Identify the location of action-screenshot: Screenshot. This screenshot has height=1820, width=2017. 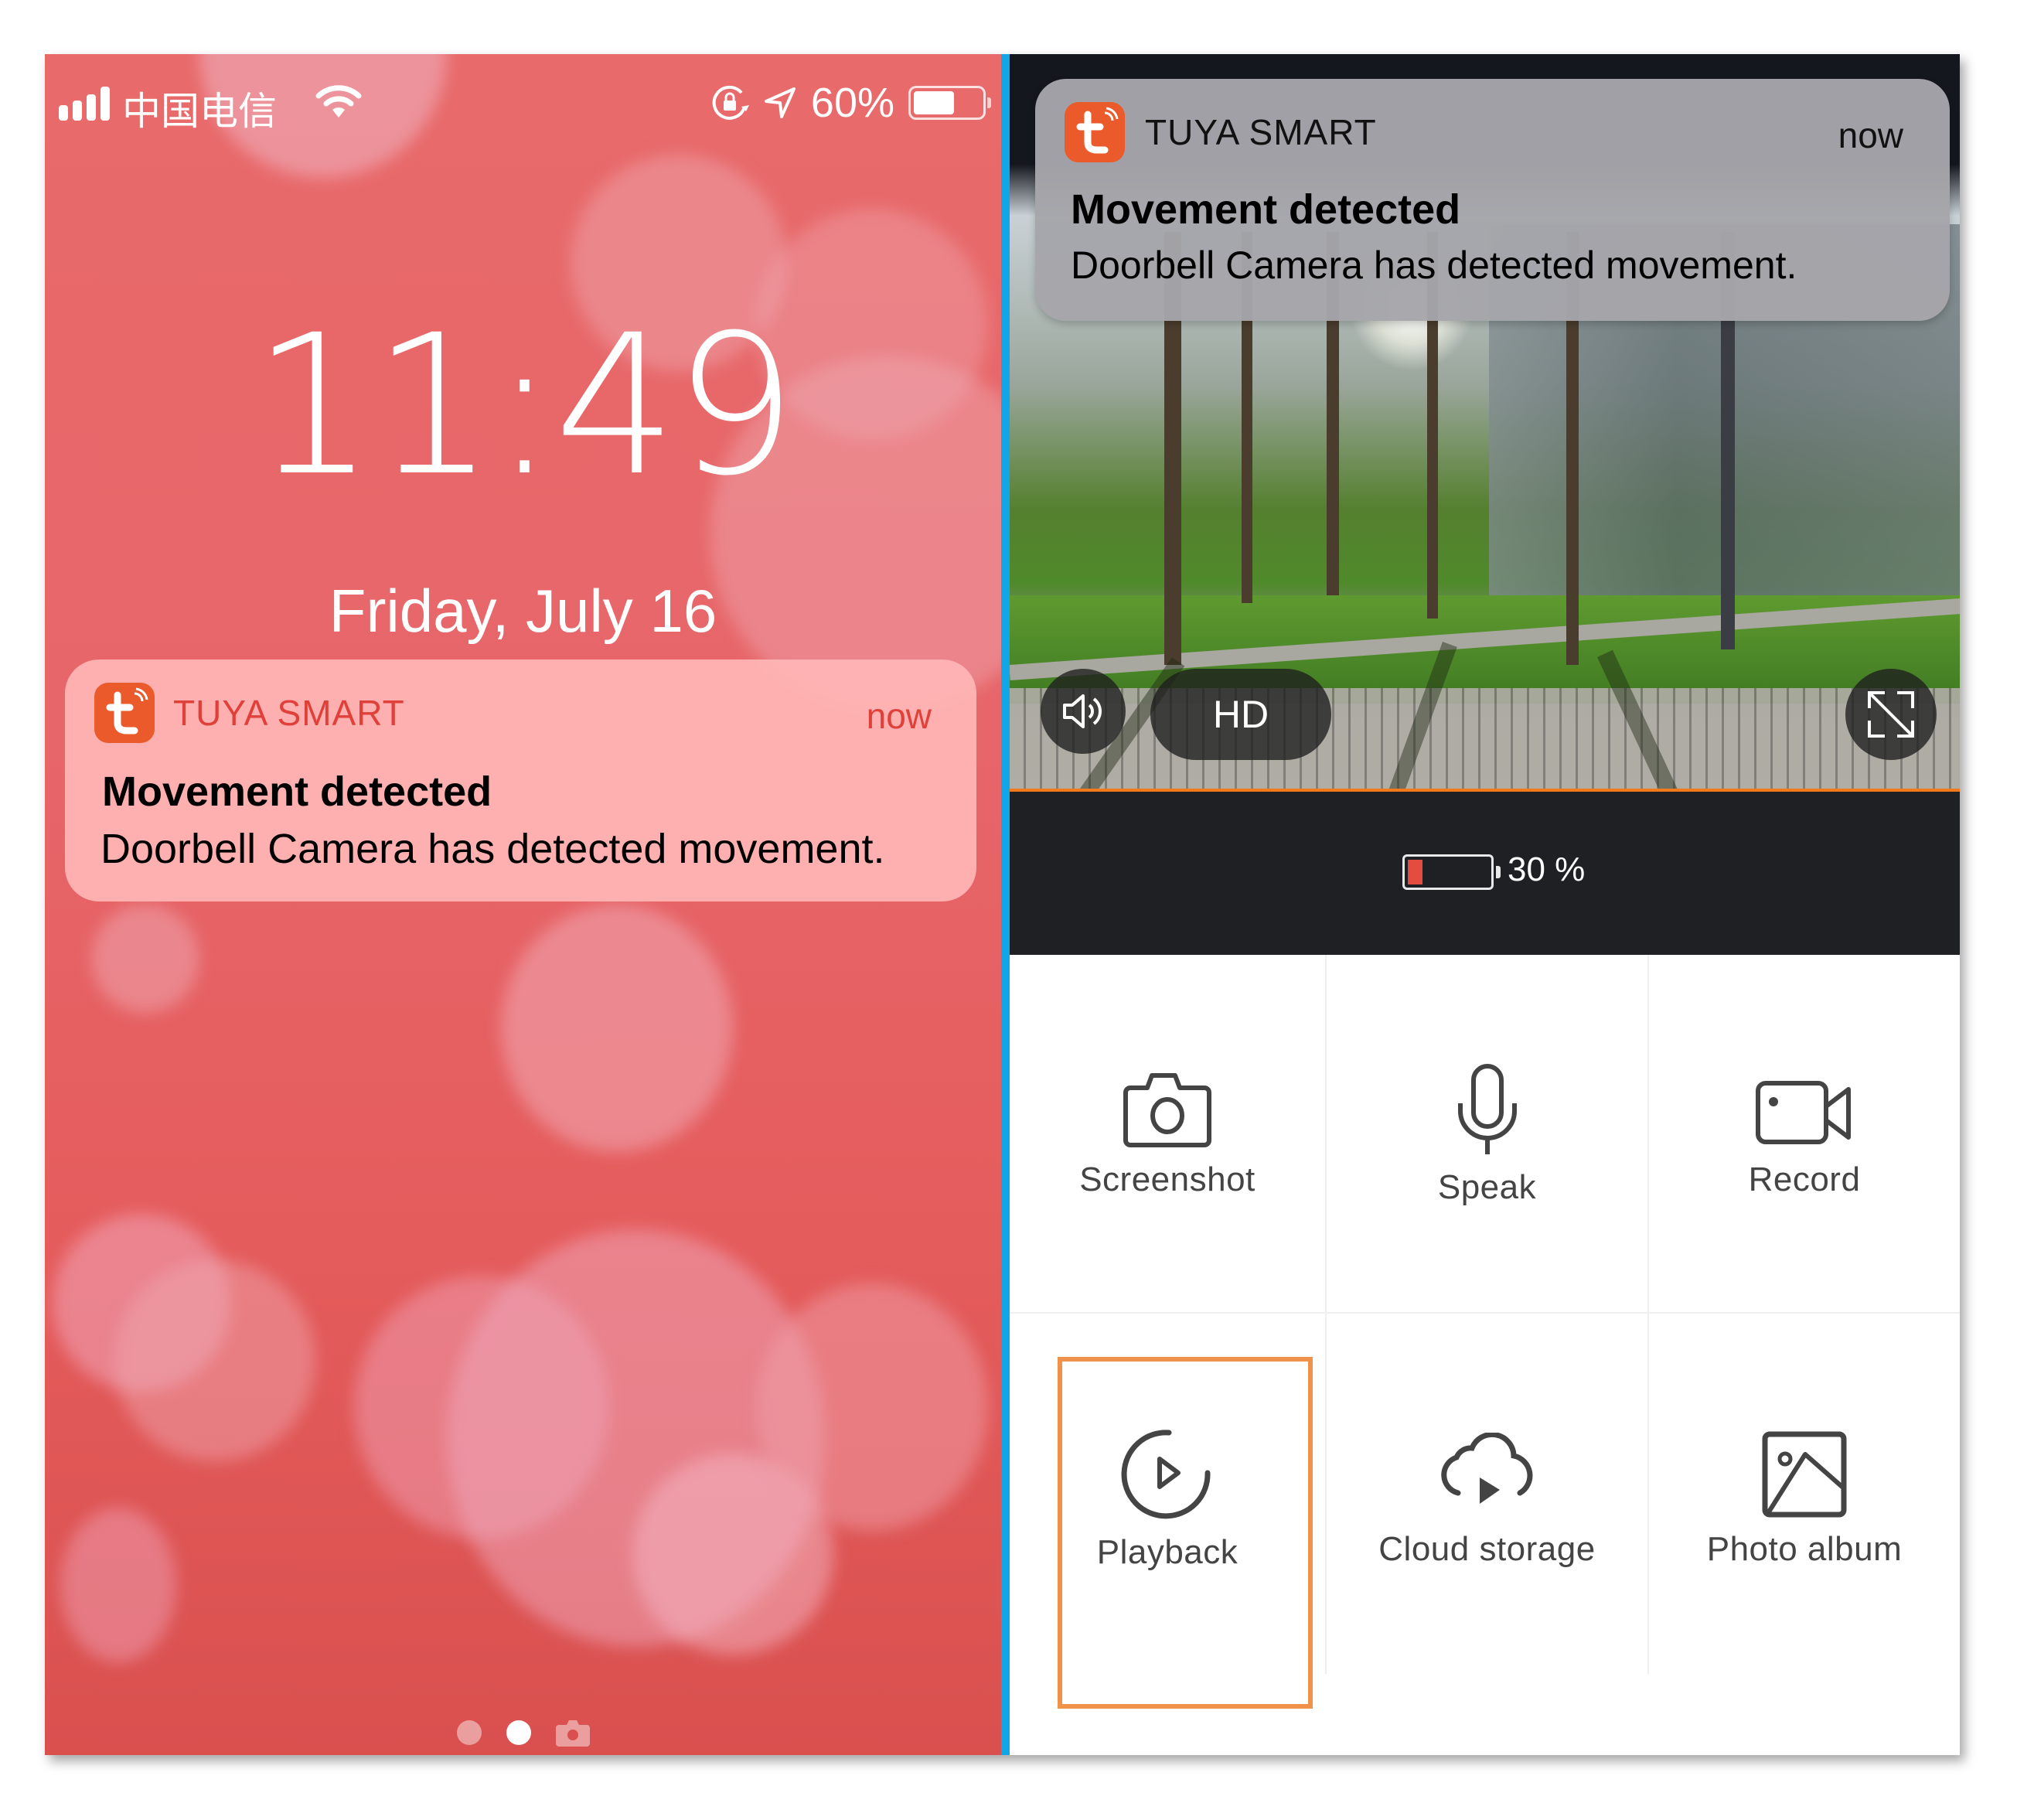
(1168, 1135).